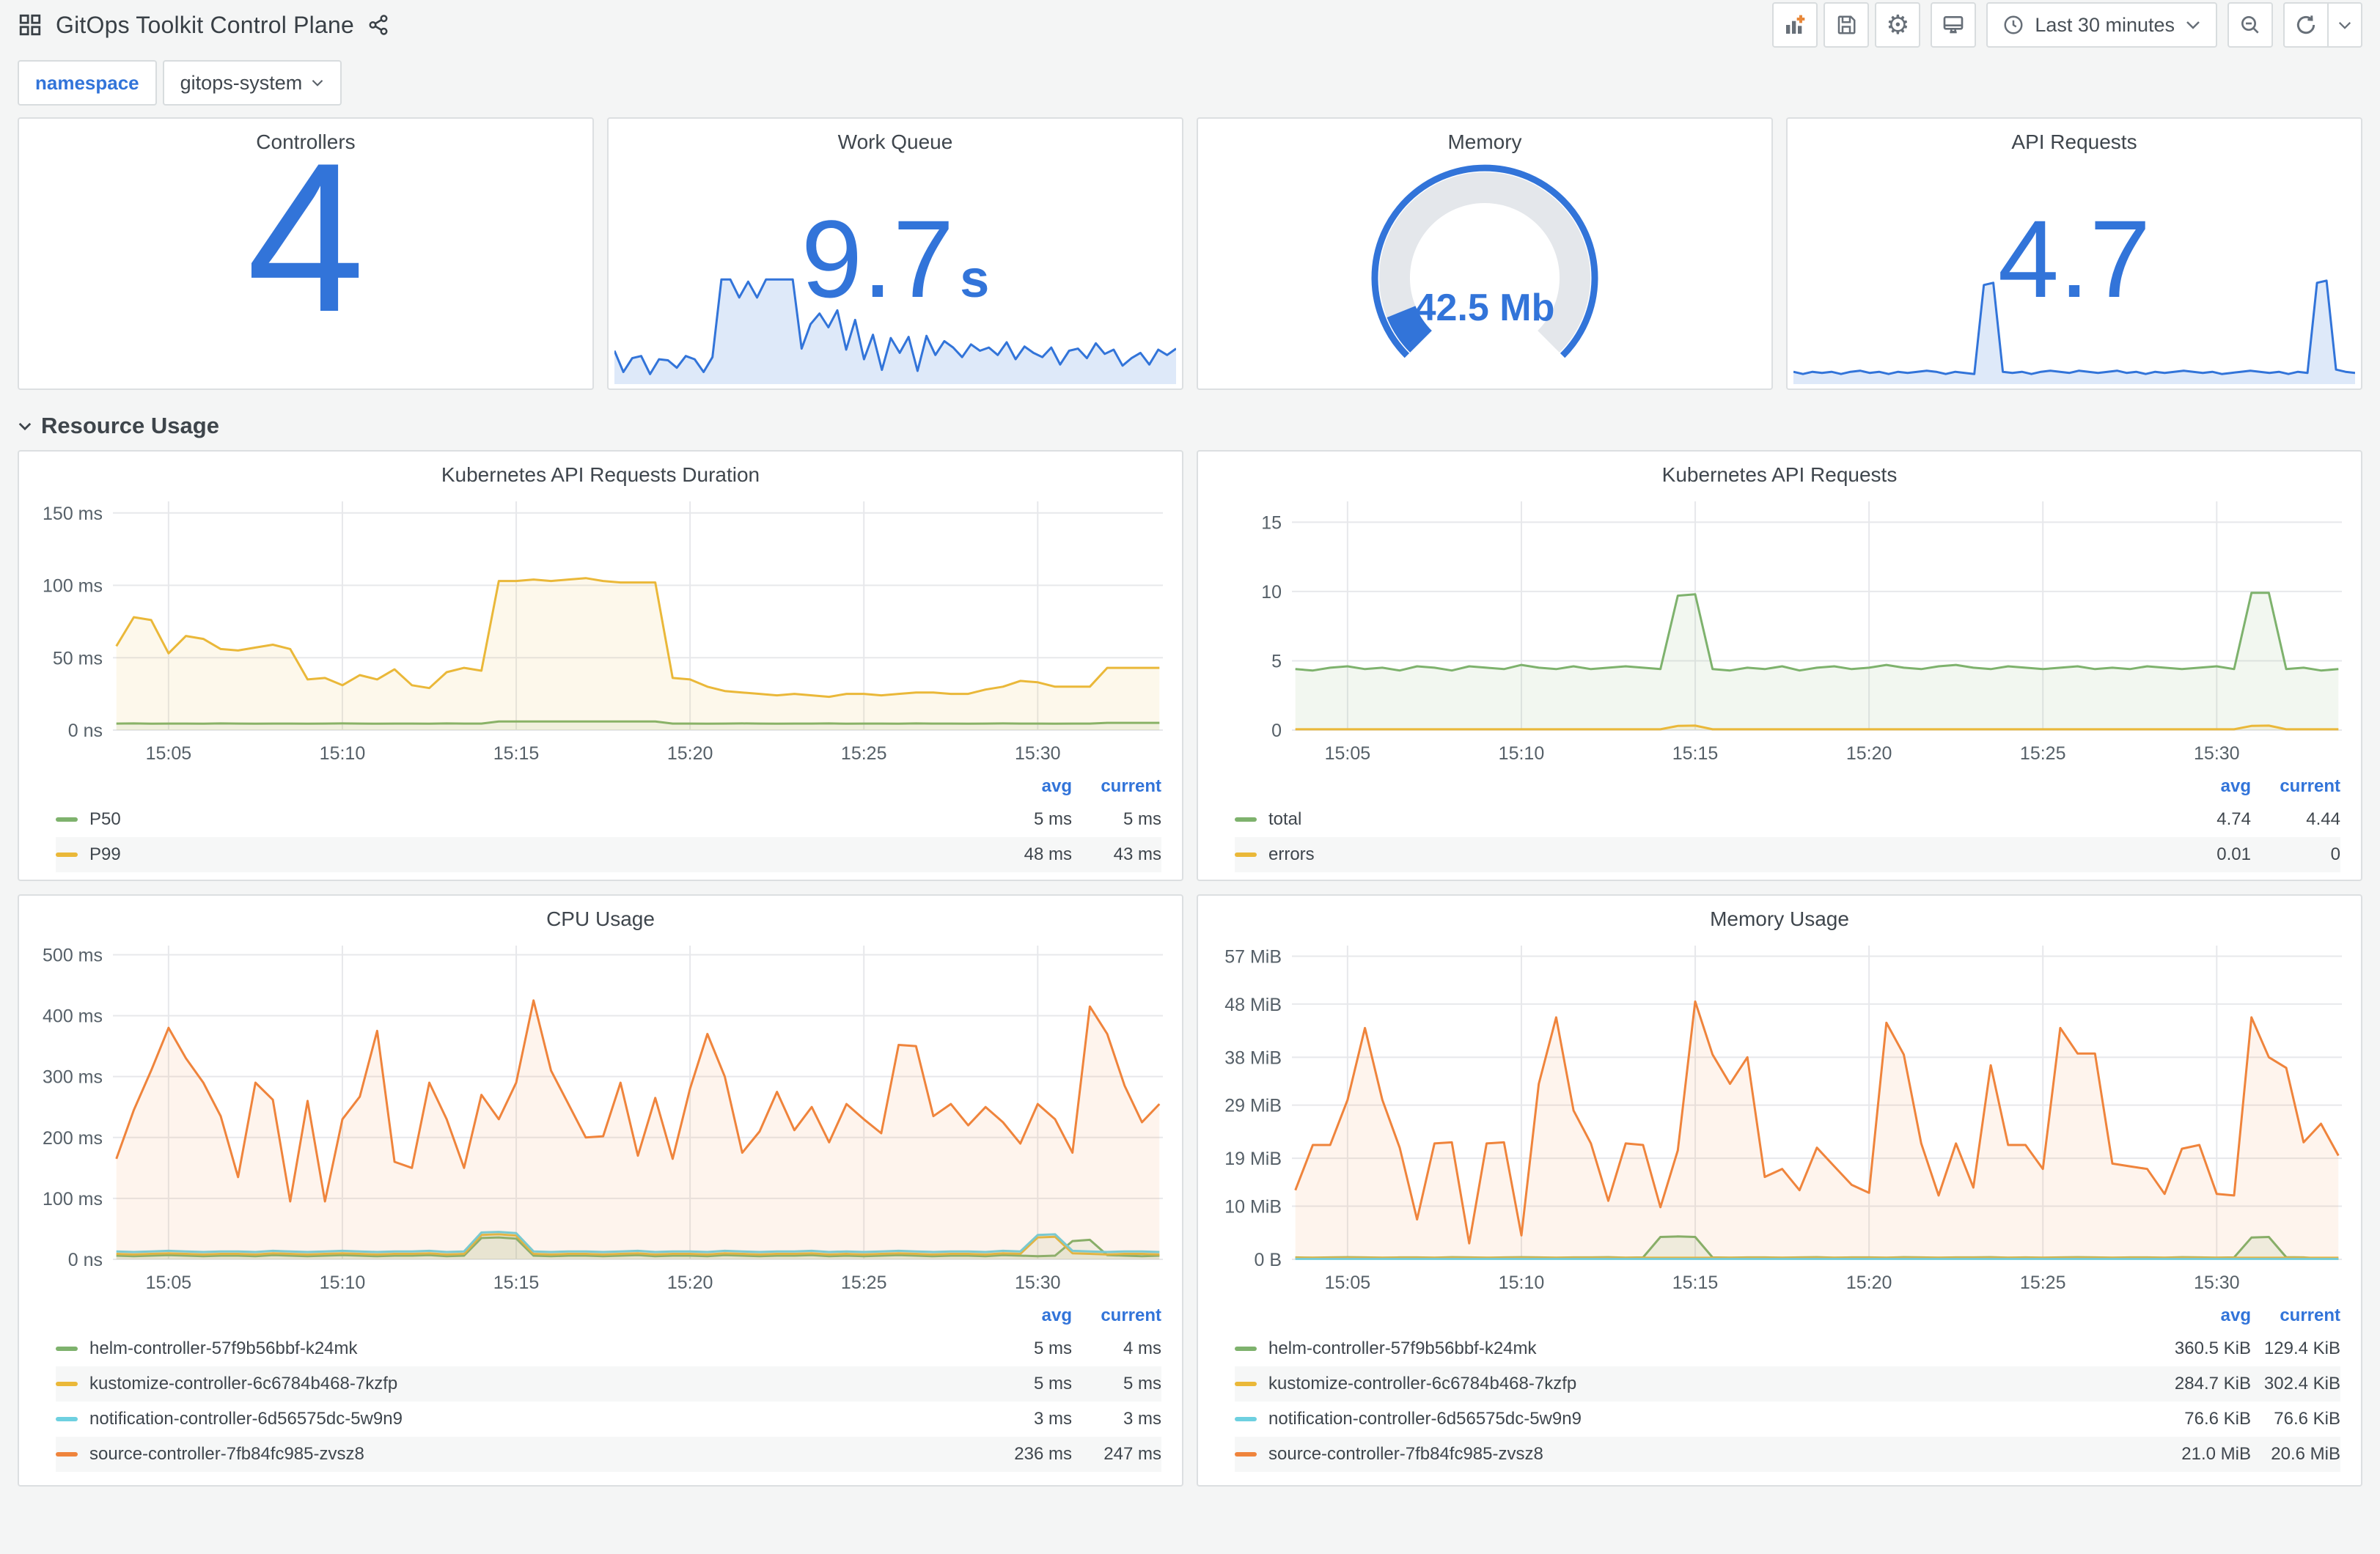 Image resolution: width=2380 pixels, height=1554 pixels. Describe the element at coordinates (31, 24) in the screenshot. I see `dashboard-grid-icon` at that location.